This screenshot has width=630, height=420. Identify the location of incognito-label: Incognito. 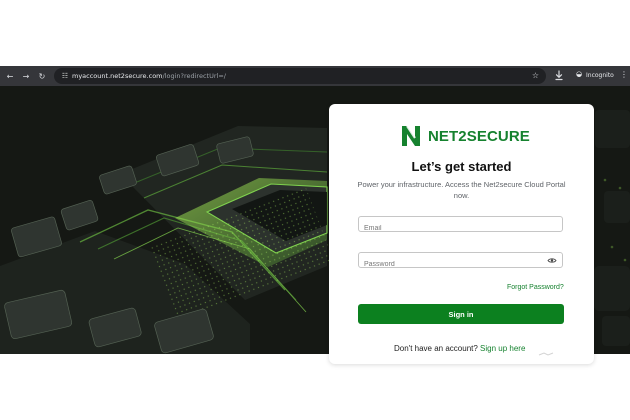
(600, 75).